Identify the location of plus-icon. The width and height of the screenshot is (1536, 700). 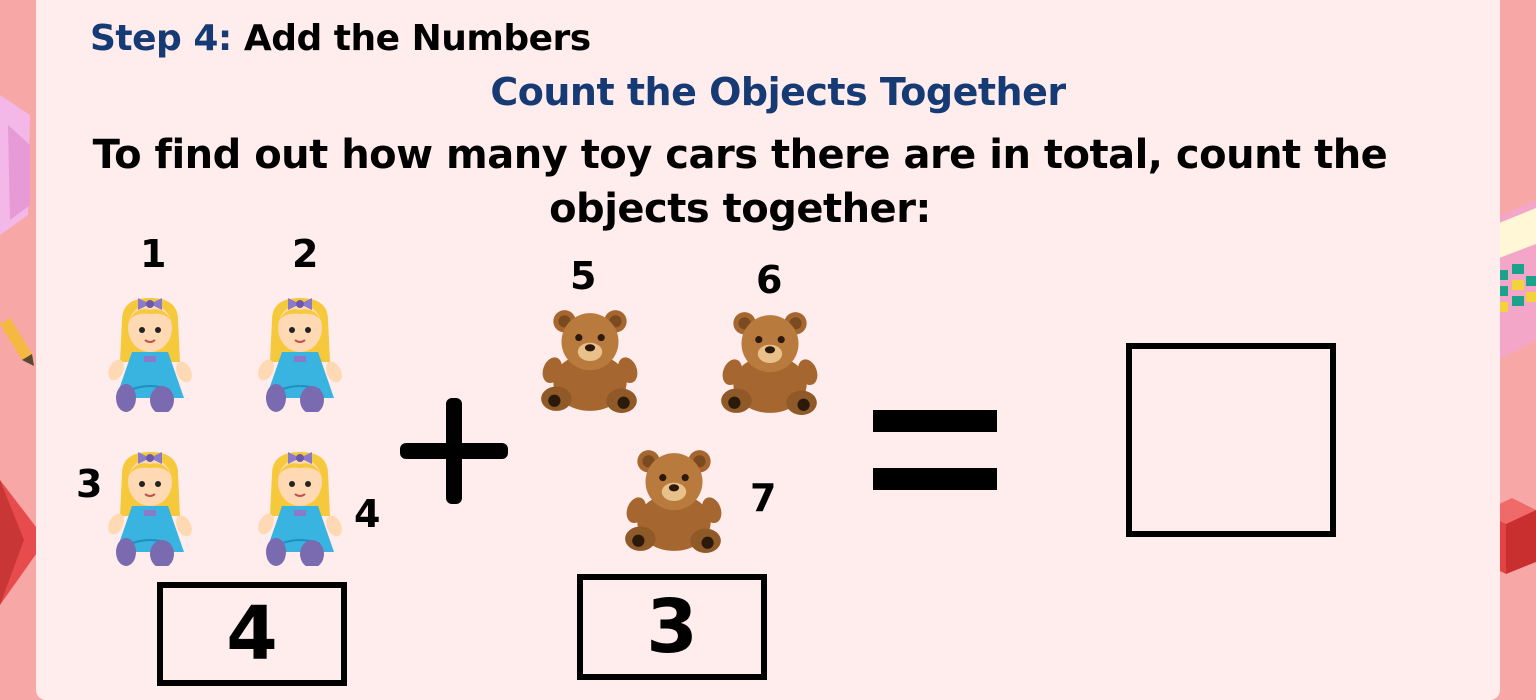
(454, 451).